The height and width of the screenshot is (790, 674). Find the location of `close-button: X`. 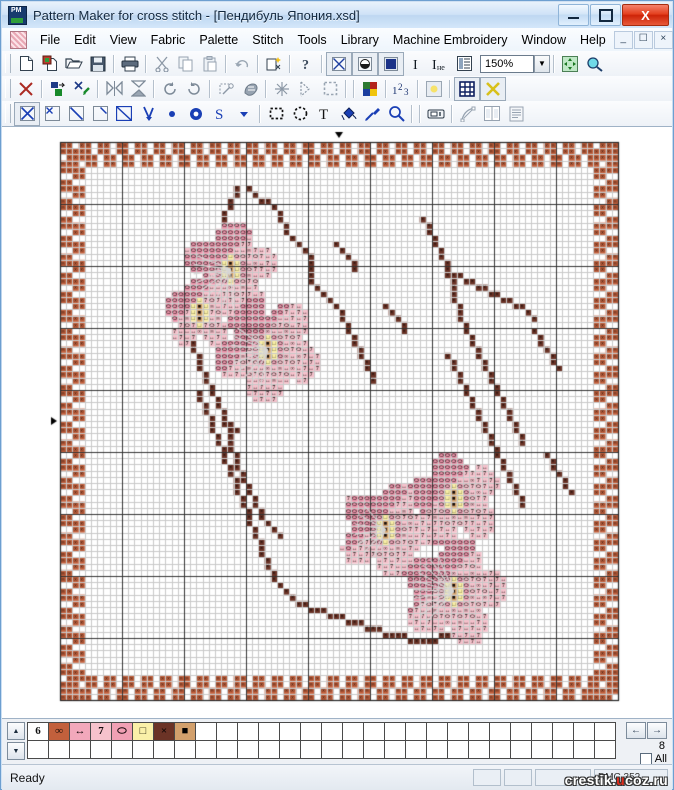

close-button: X is located at coordinates (645, 15).